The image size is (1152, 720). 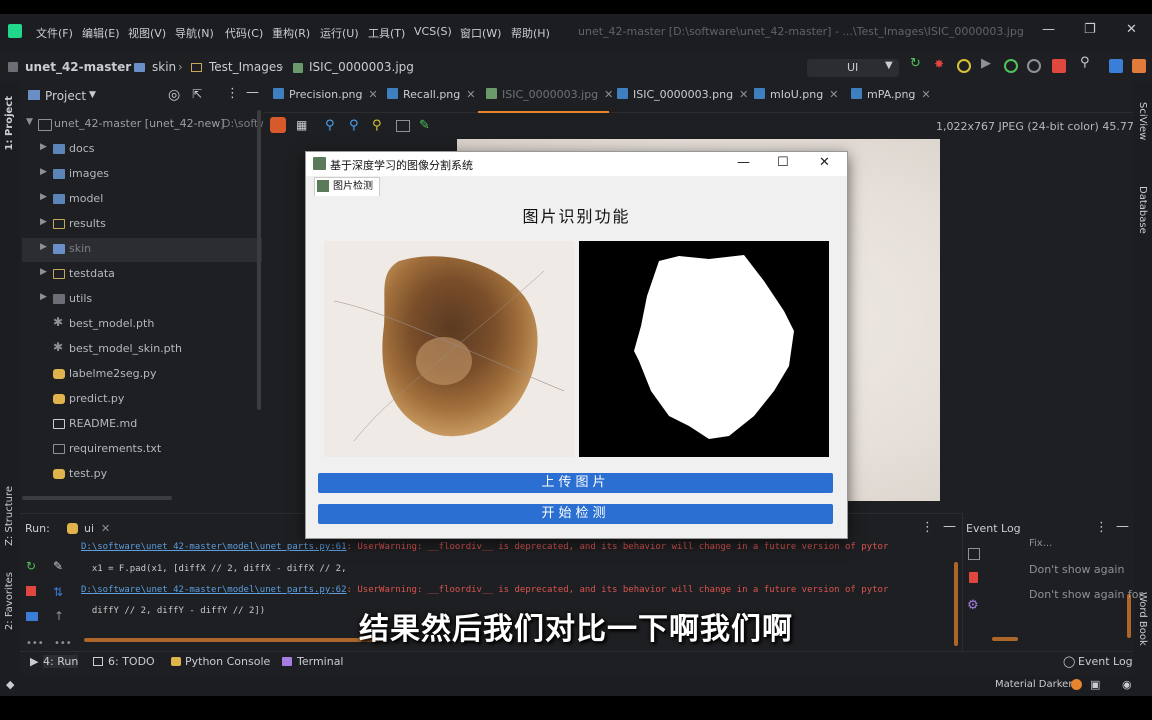 What do you see at coordinates (424, 125) in the screenshot?
I see `pick-color-icon: ✎` at bounding box center [424, 125].